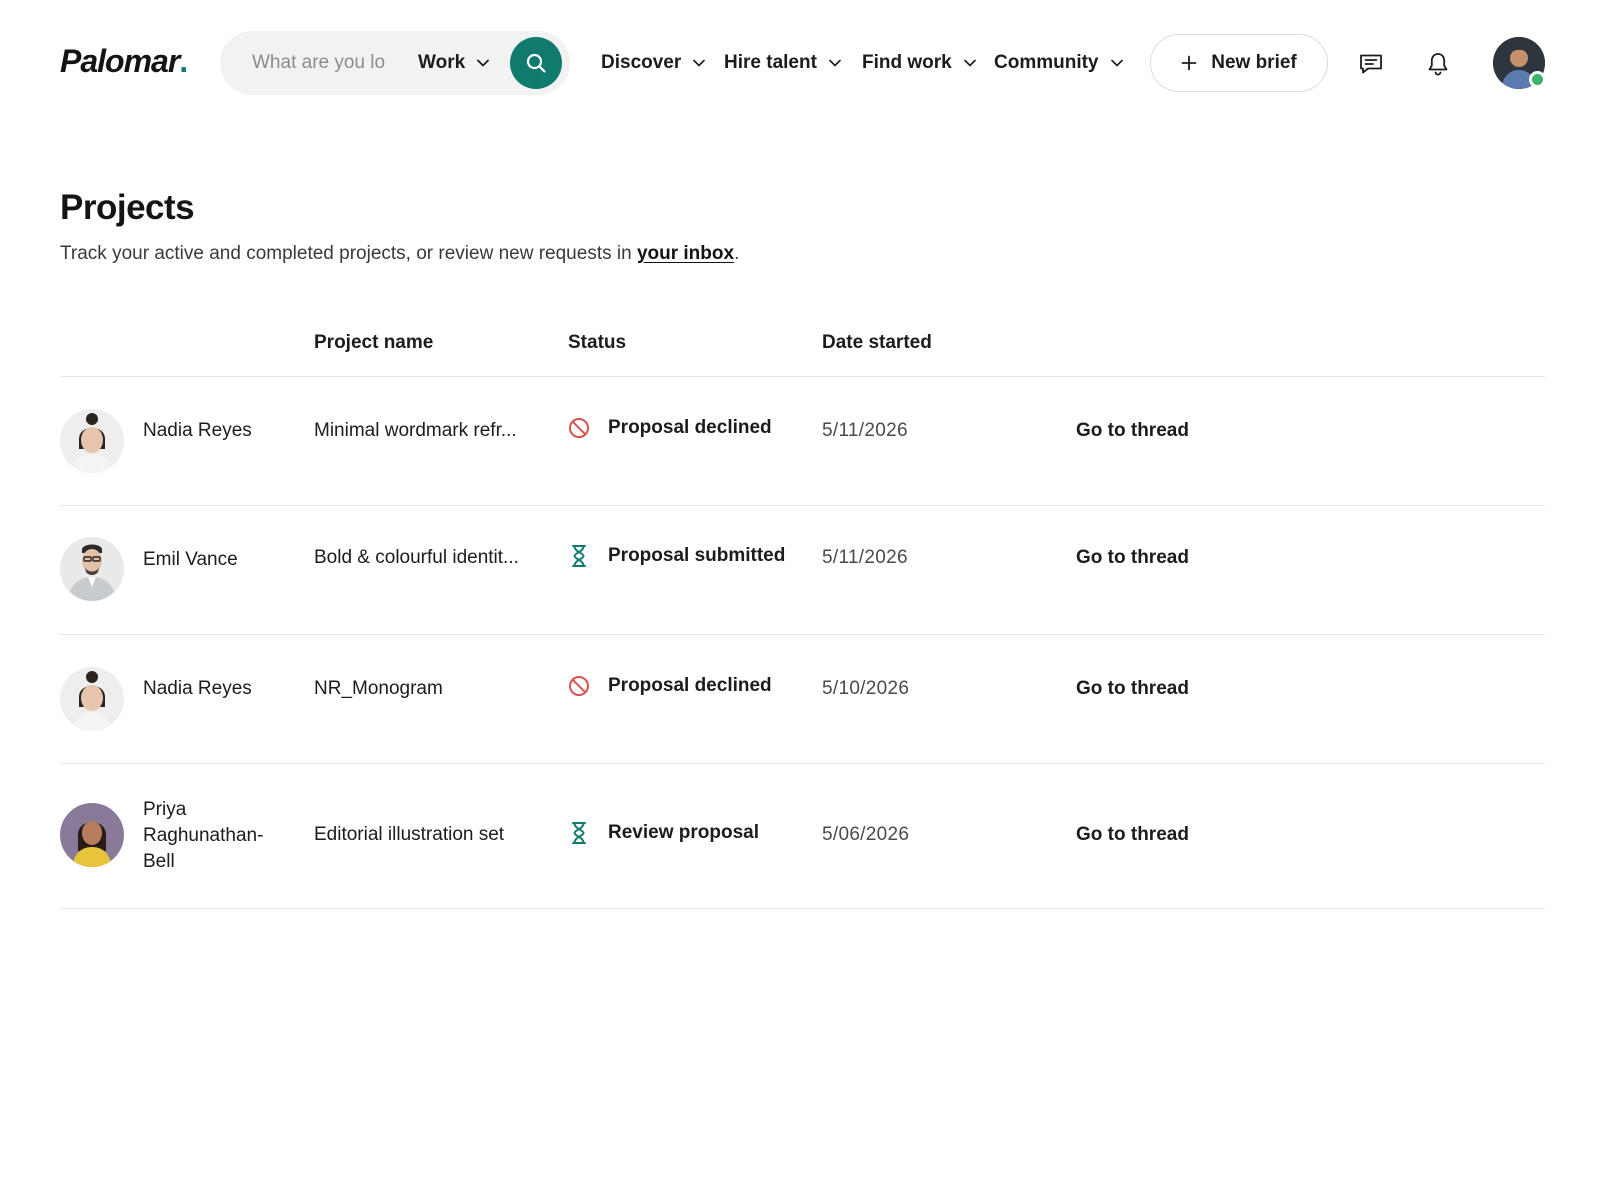 The image size is (1600, 1200). I want to click on nav-find-work: Find work, so click(919, 63).